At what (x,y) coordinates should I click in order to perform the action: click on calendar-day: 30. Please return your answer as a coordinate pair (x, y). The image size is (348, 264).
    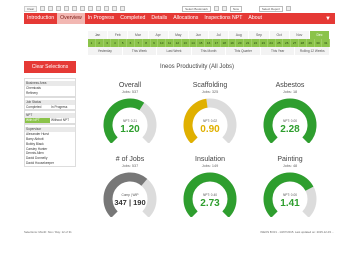
    Looking at the image, I should click on (318, 43).